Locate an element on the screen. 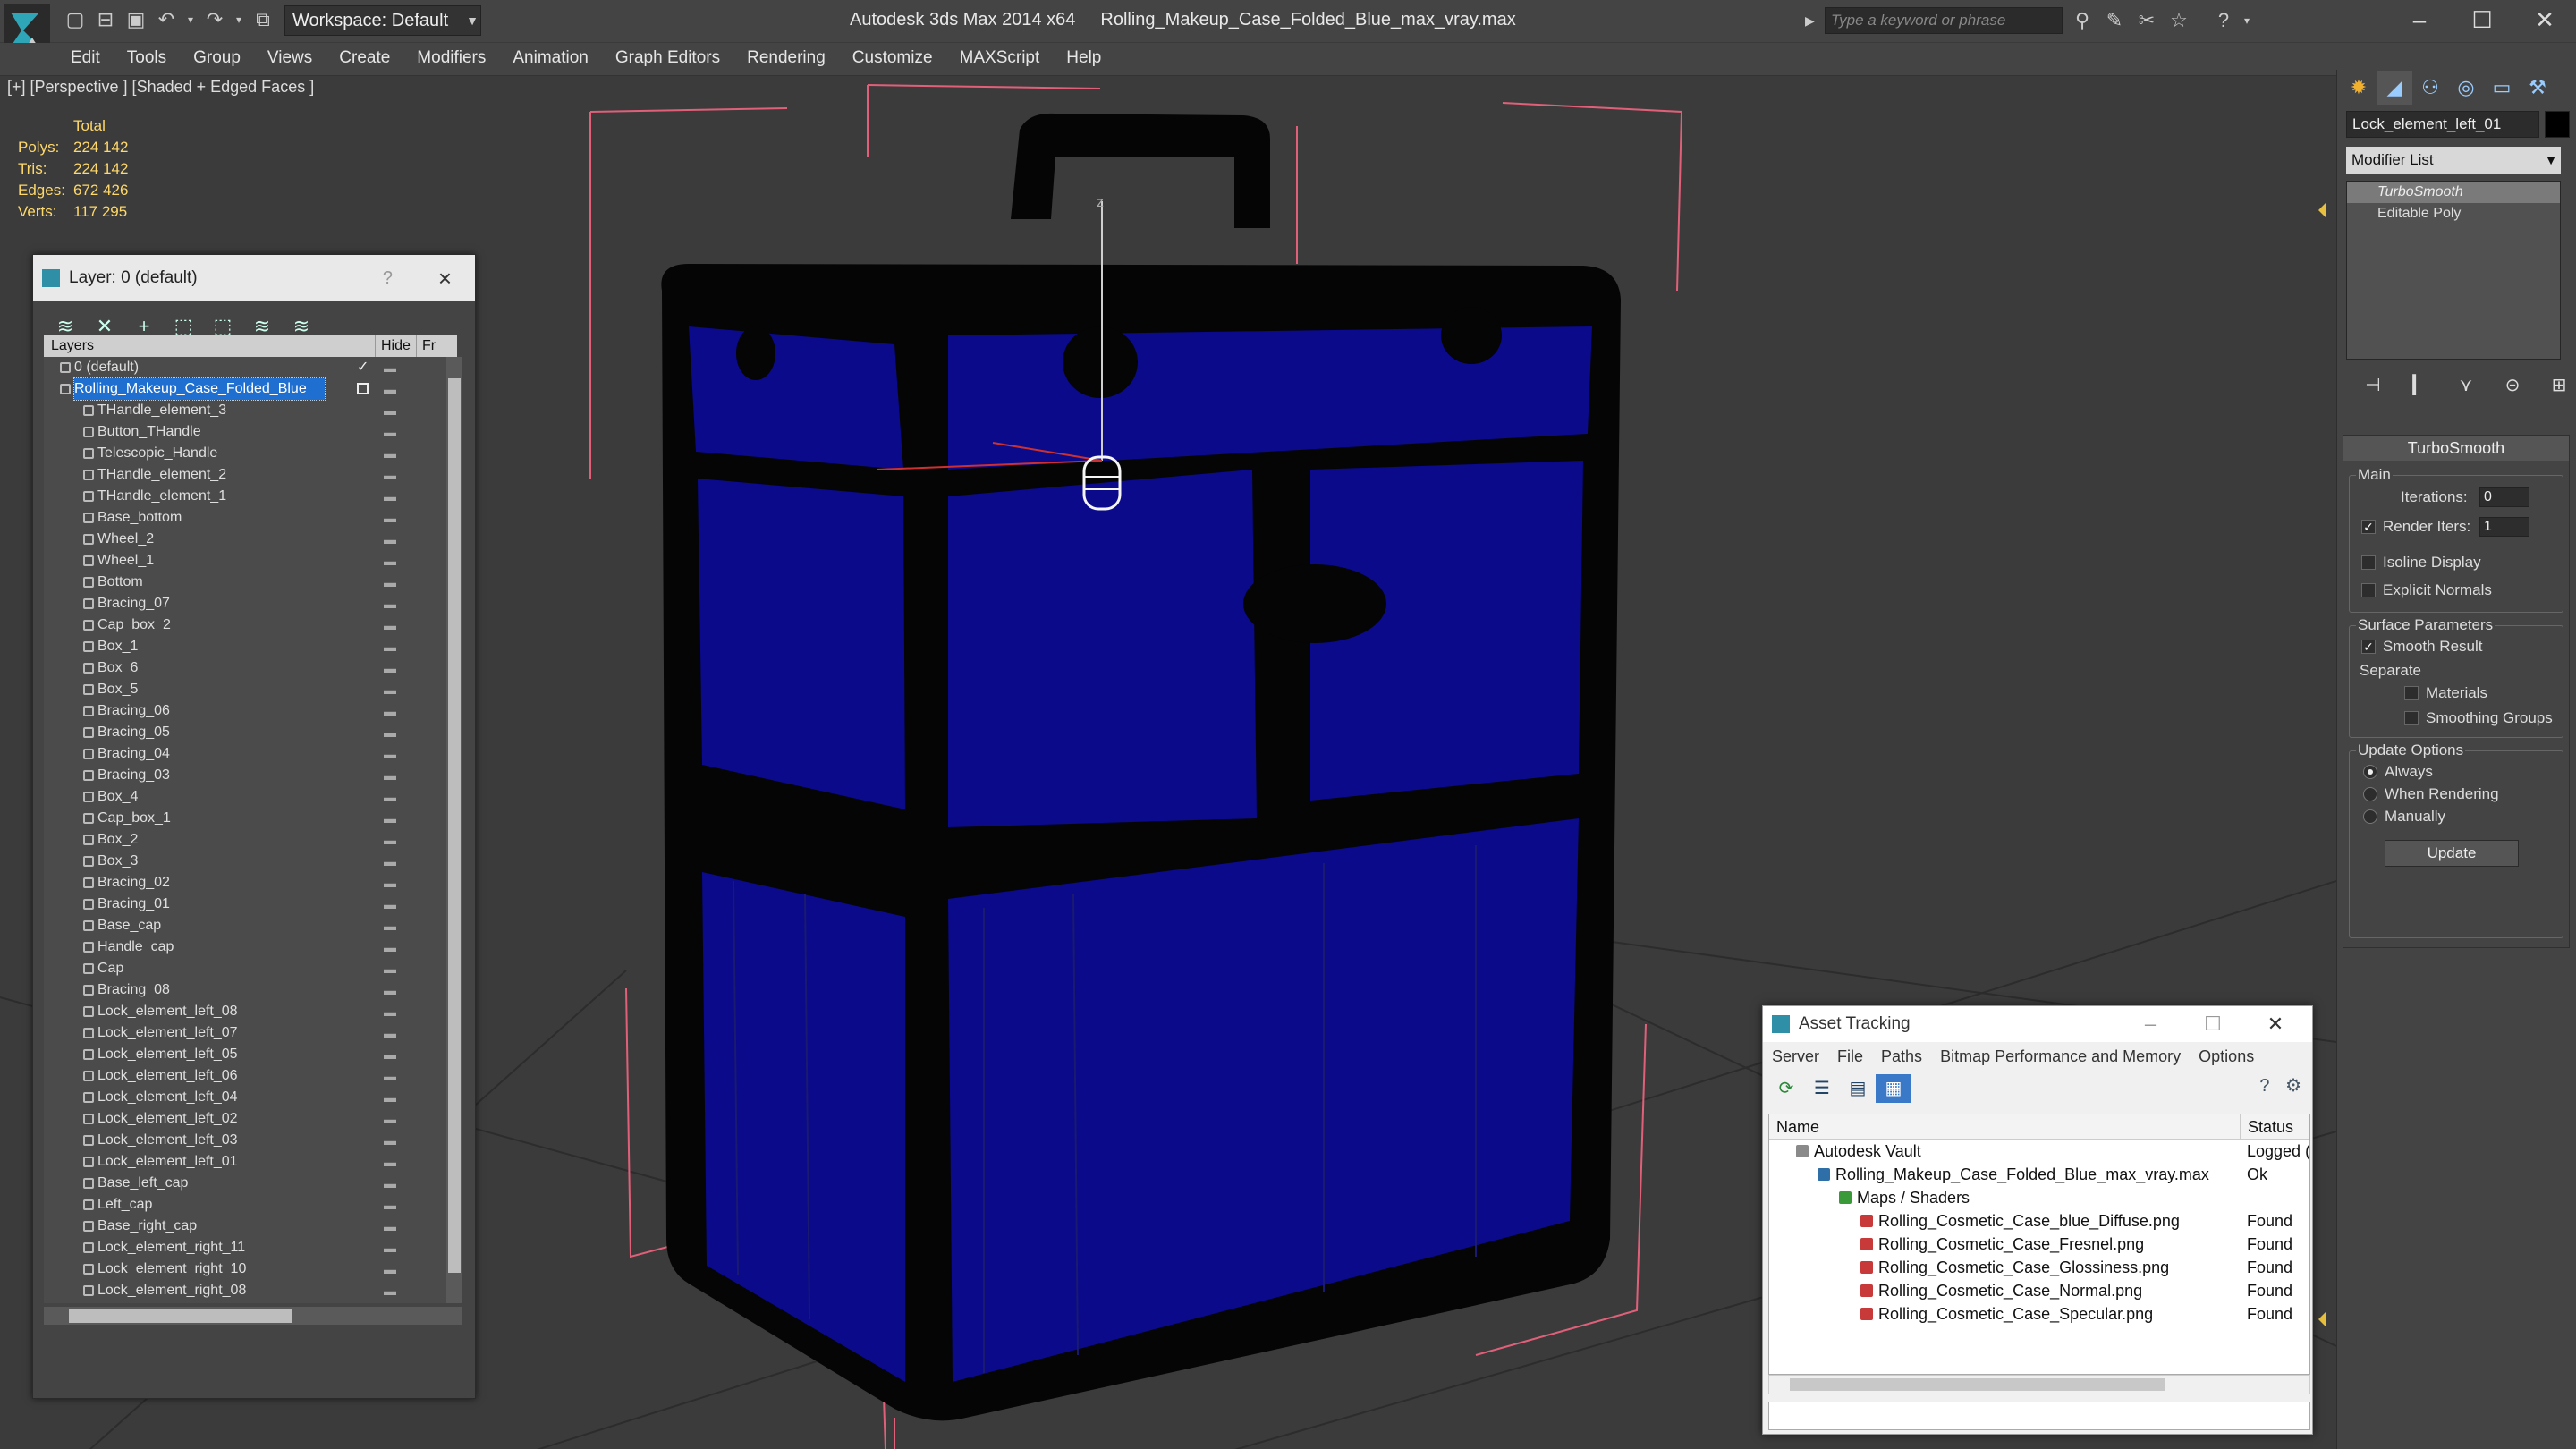 The width and height of the screenshot is (2576, 1449). object-name-field: Lock_element_left_01 is located at coordinates (2442, 124).